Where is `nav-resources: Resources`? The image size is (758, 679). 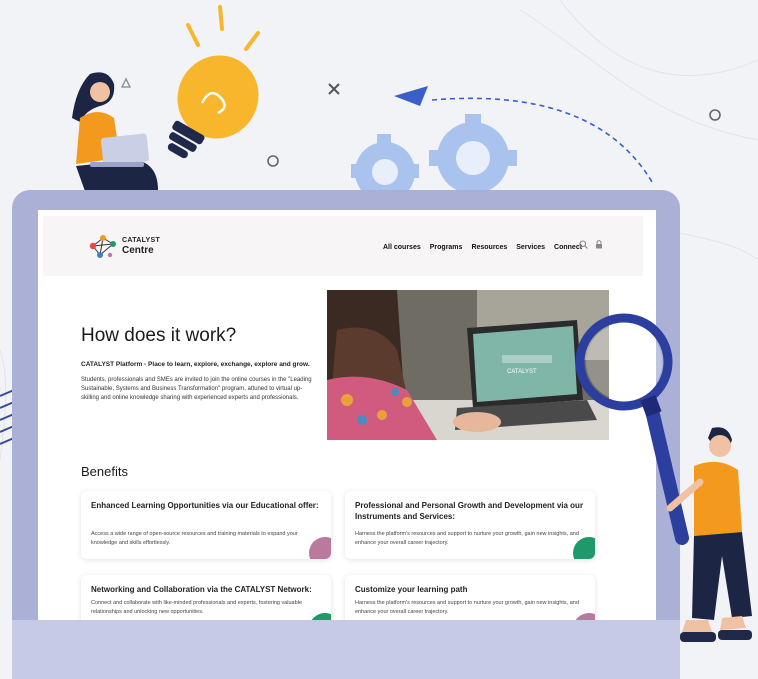
nav-resources: Resources is located at coordinates (489, 247).